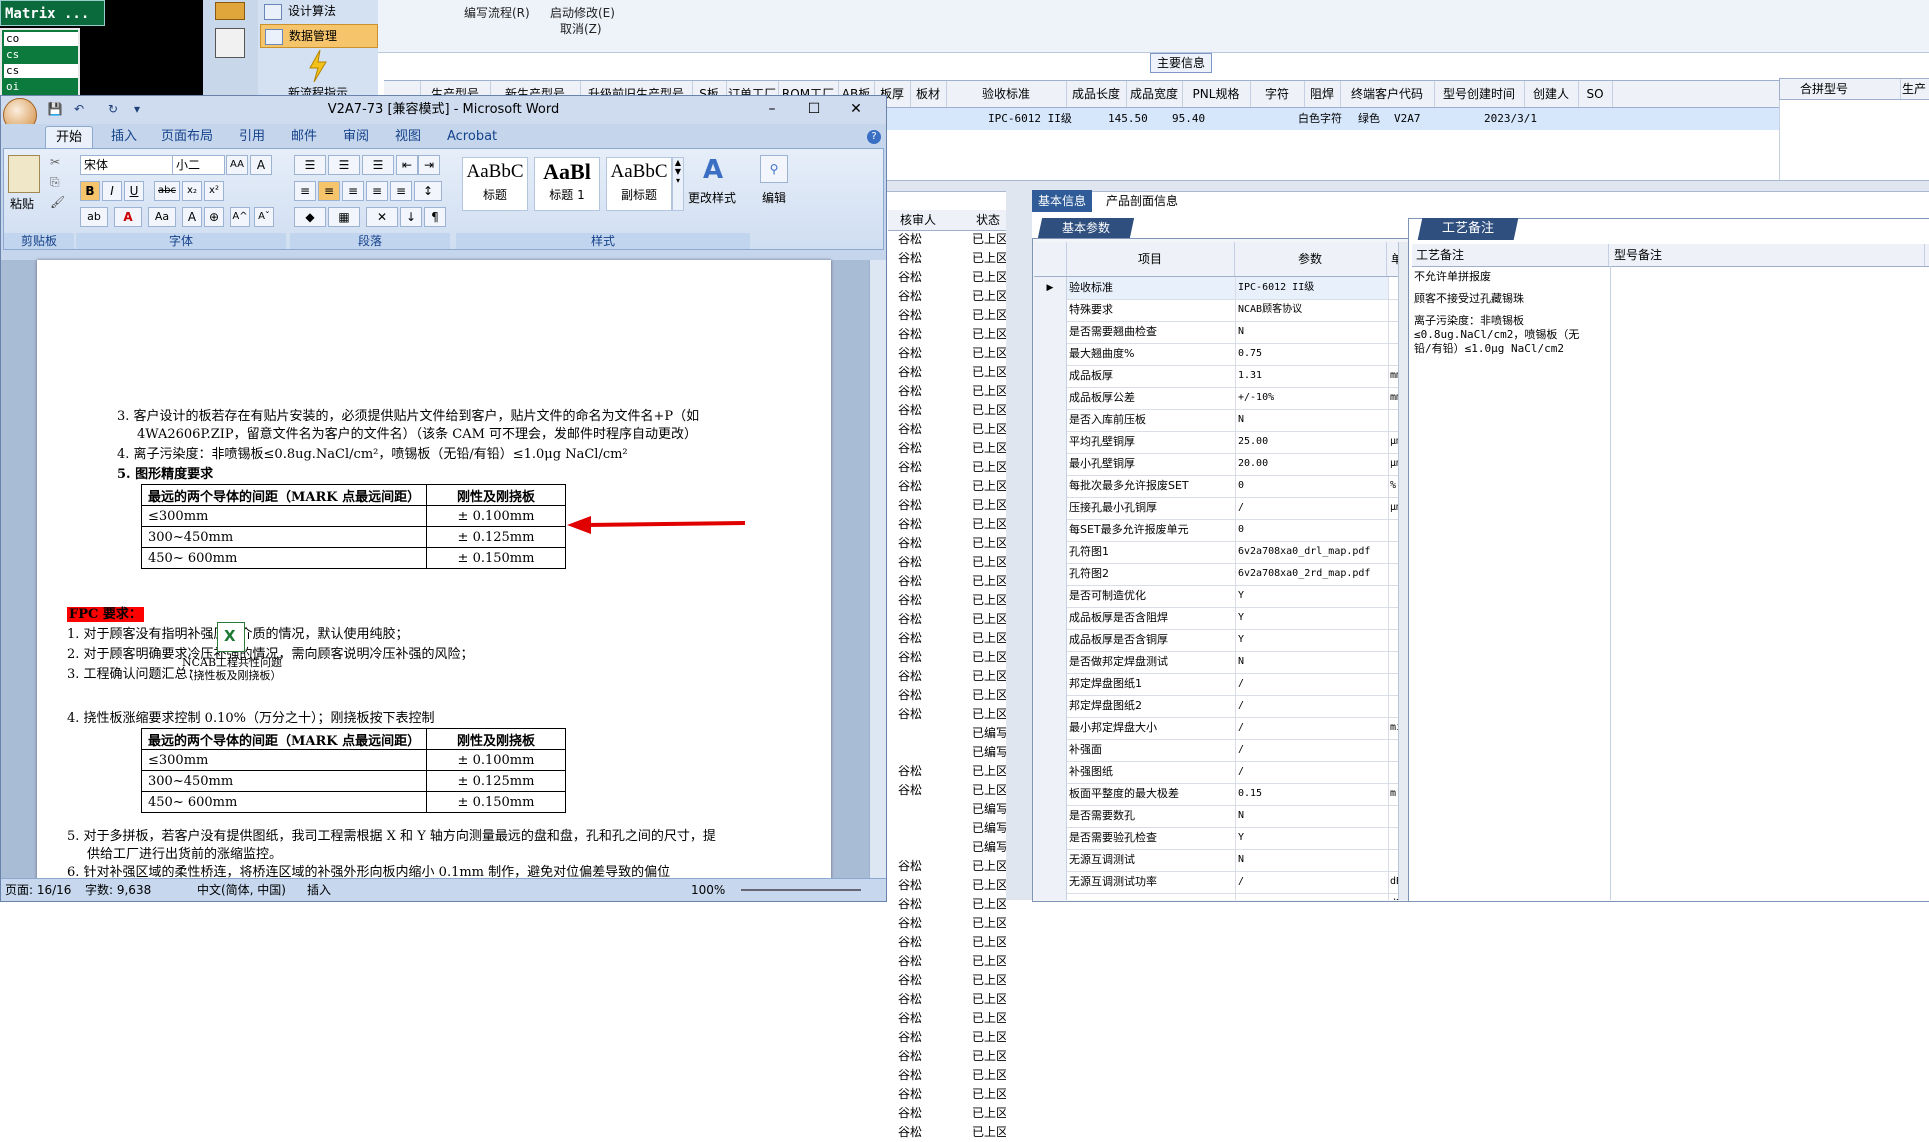 The height and width of the screenshot is (1142, 1929). I want to click on increase-indent-icon: ⇥, so click(429, 165).